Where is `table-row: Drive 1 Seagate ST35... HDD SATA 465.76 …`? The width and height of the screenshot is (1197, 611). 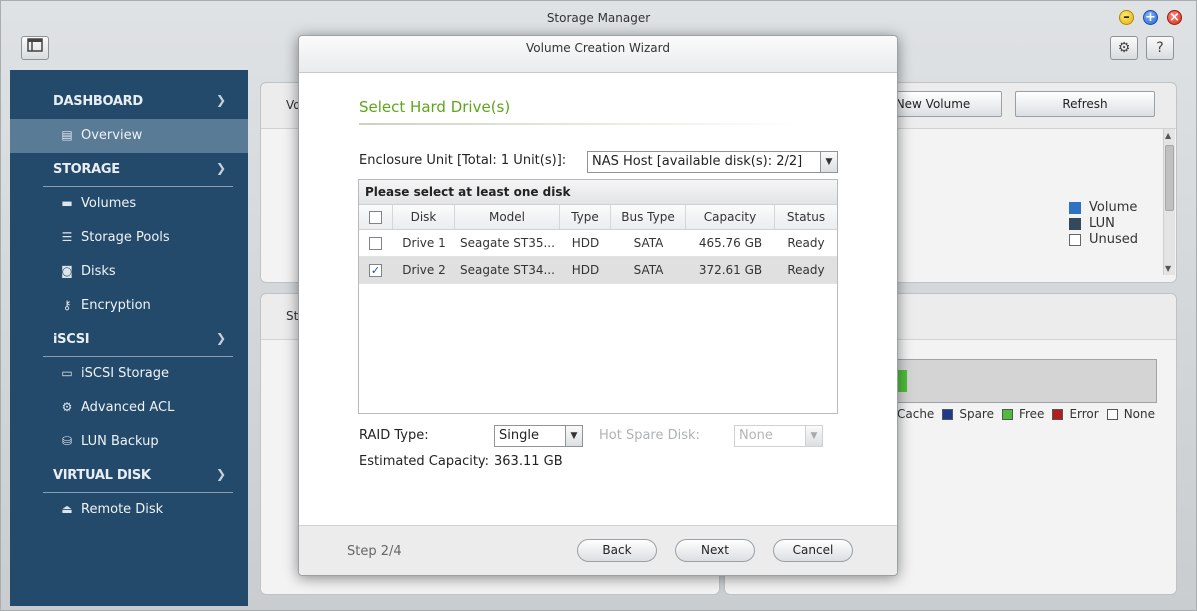 table-row: Drive 1 Seagate ST35... HDD SATA 465.76 … is located at coordinates (598, 243).